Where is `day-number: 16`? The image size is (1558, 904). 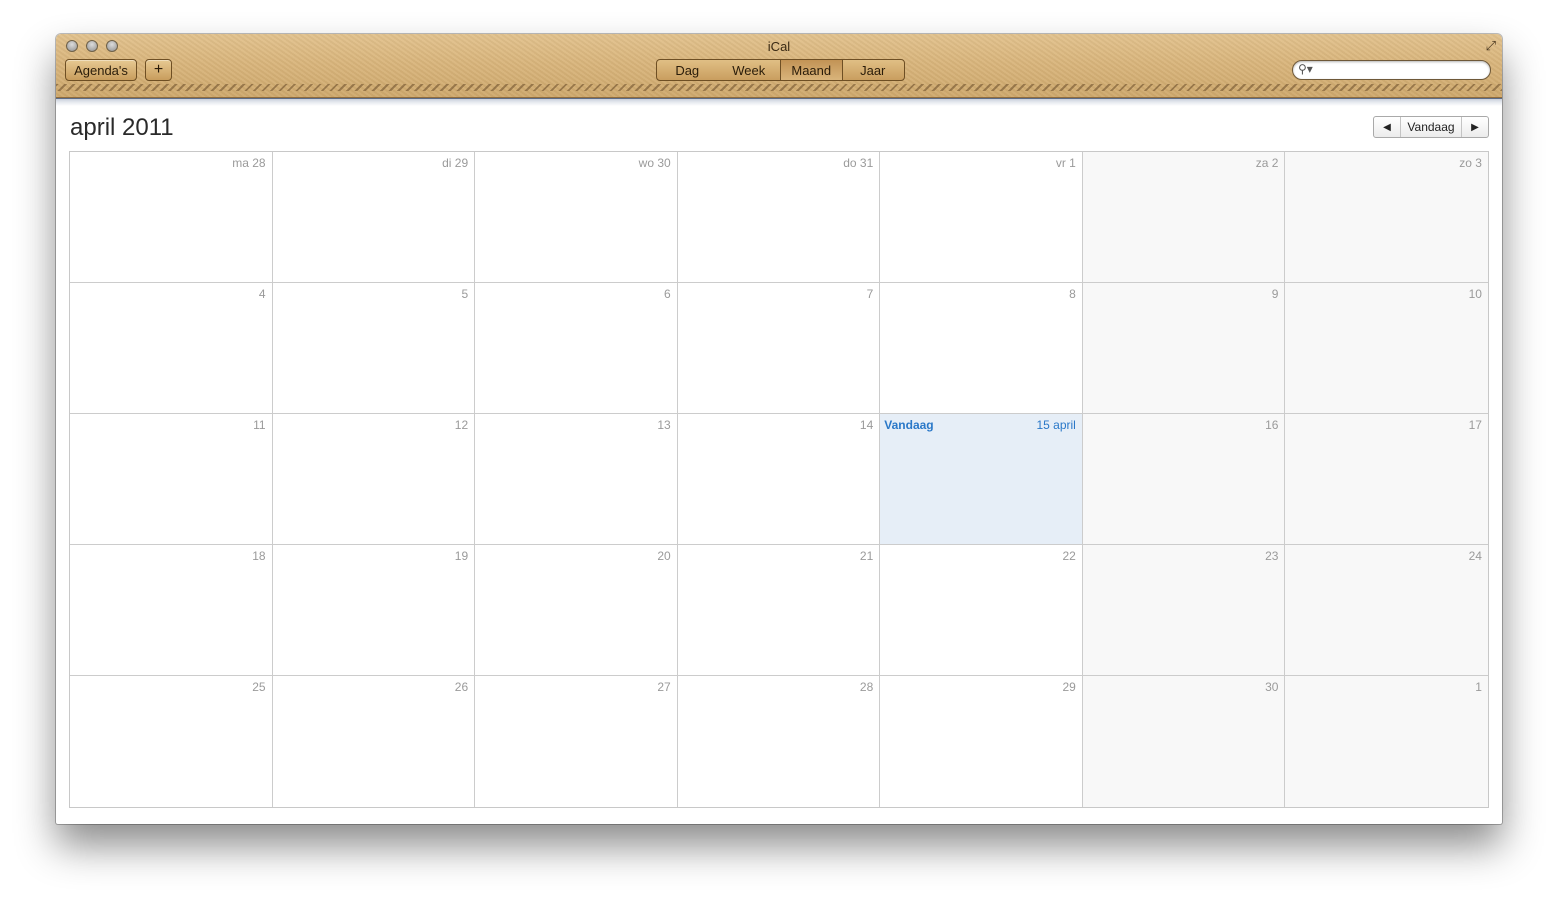 day-number: 16 is located at coordinates (1272, 425).